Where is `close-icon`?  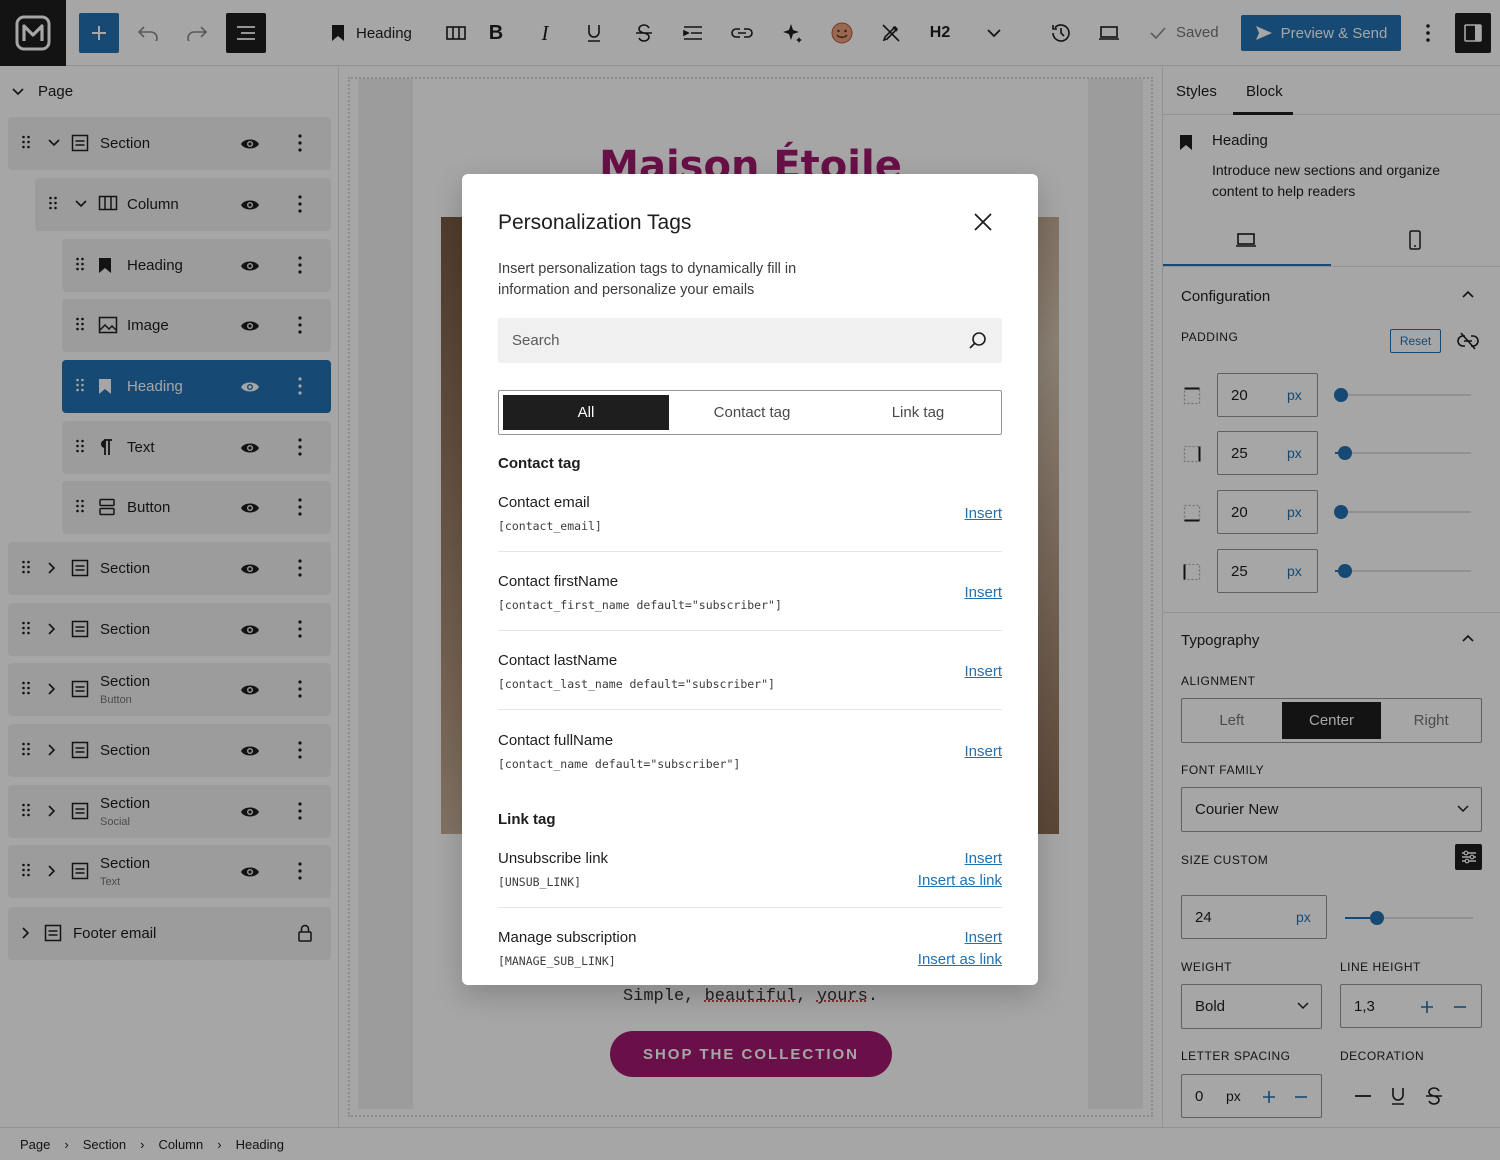 close-icon is located at coordinates (983, 222).